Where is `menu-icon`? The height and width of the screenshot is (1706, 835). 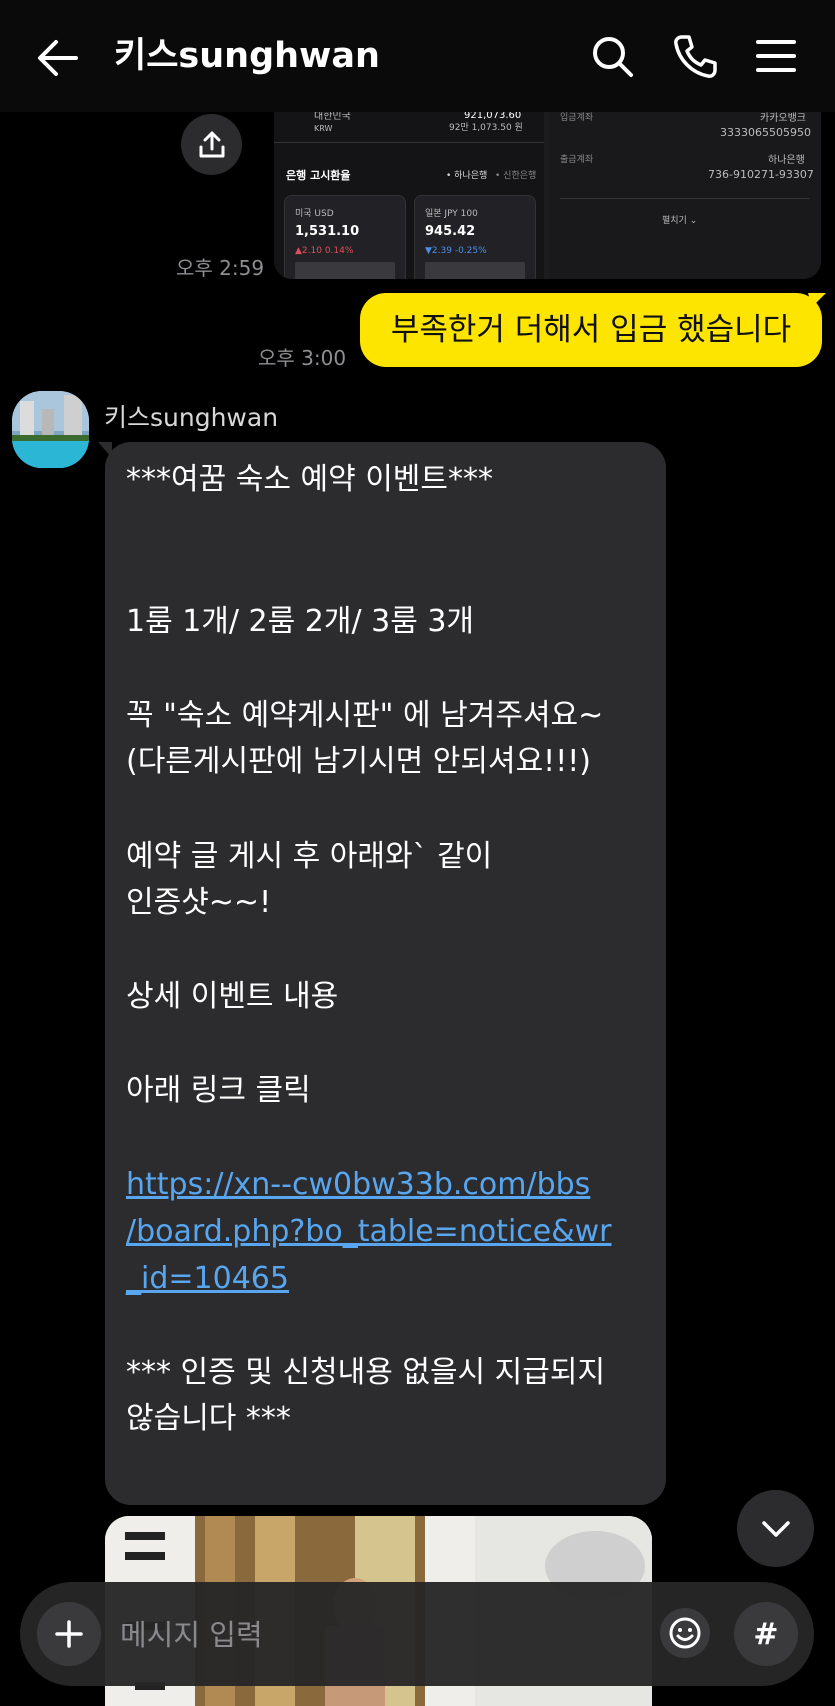
menu-icon is located at coordinates (776, 56).